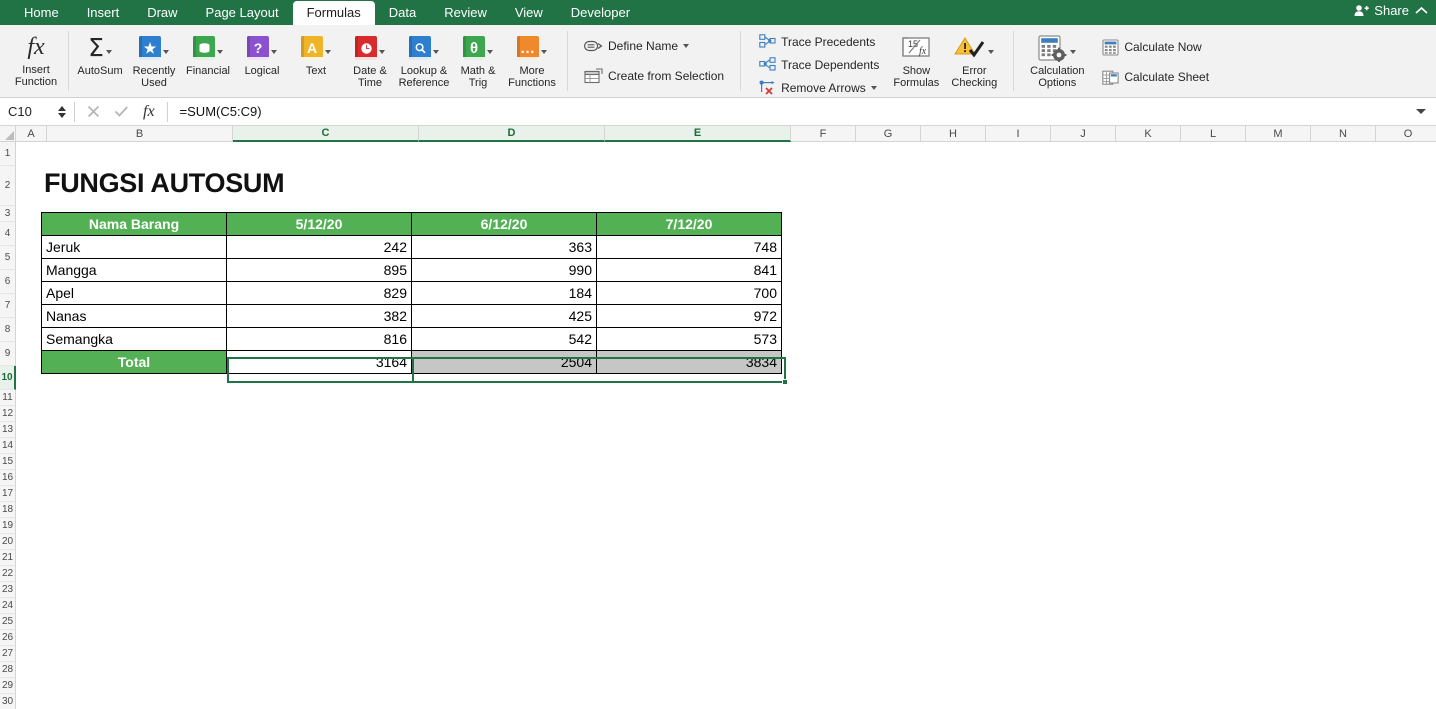  Describe the element at coordinates (402, 13) in the screenshot. I see `tab-data: Data` at that location.